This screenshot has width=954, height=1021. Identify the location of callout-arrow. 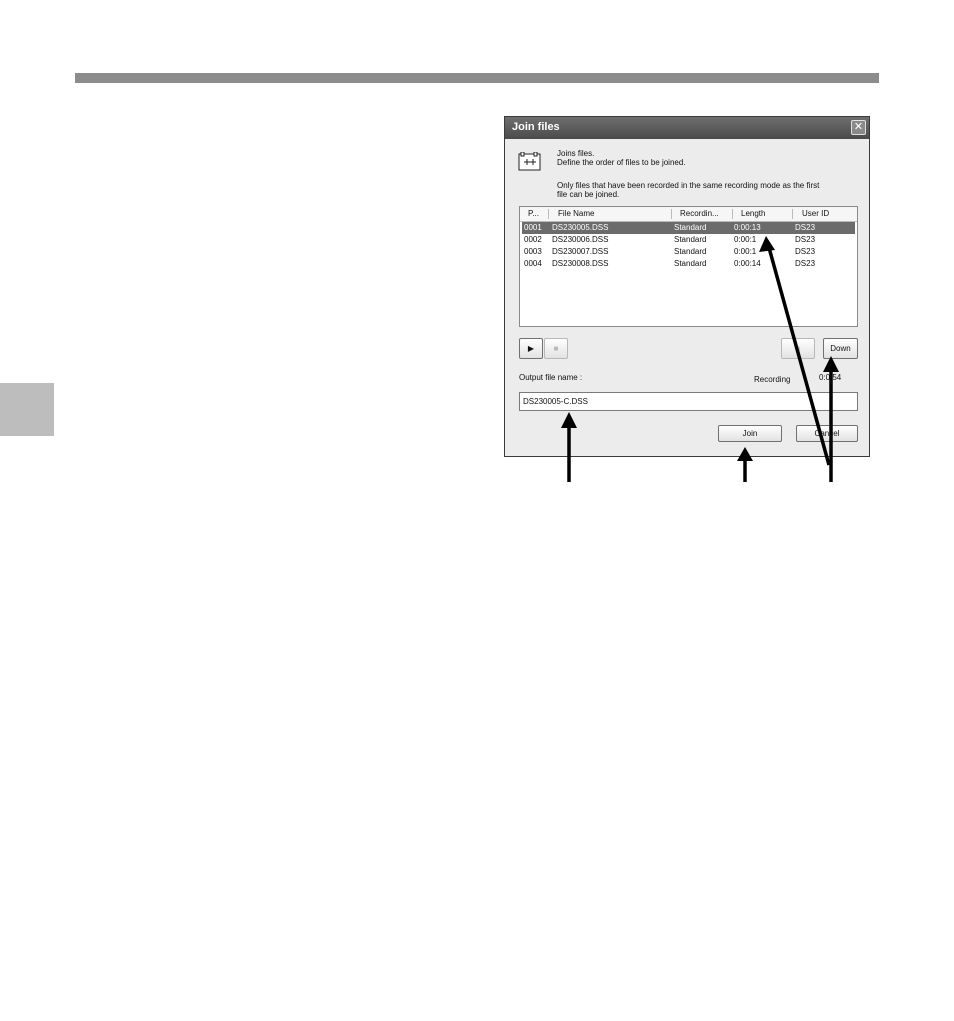
(798, 354).